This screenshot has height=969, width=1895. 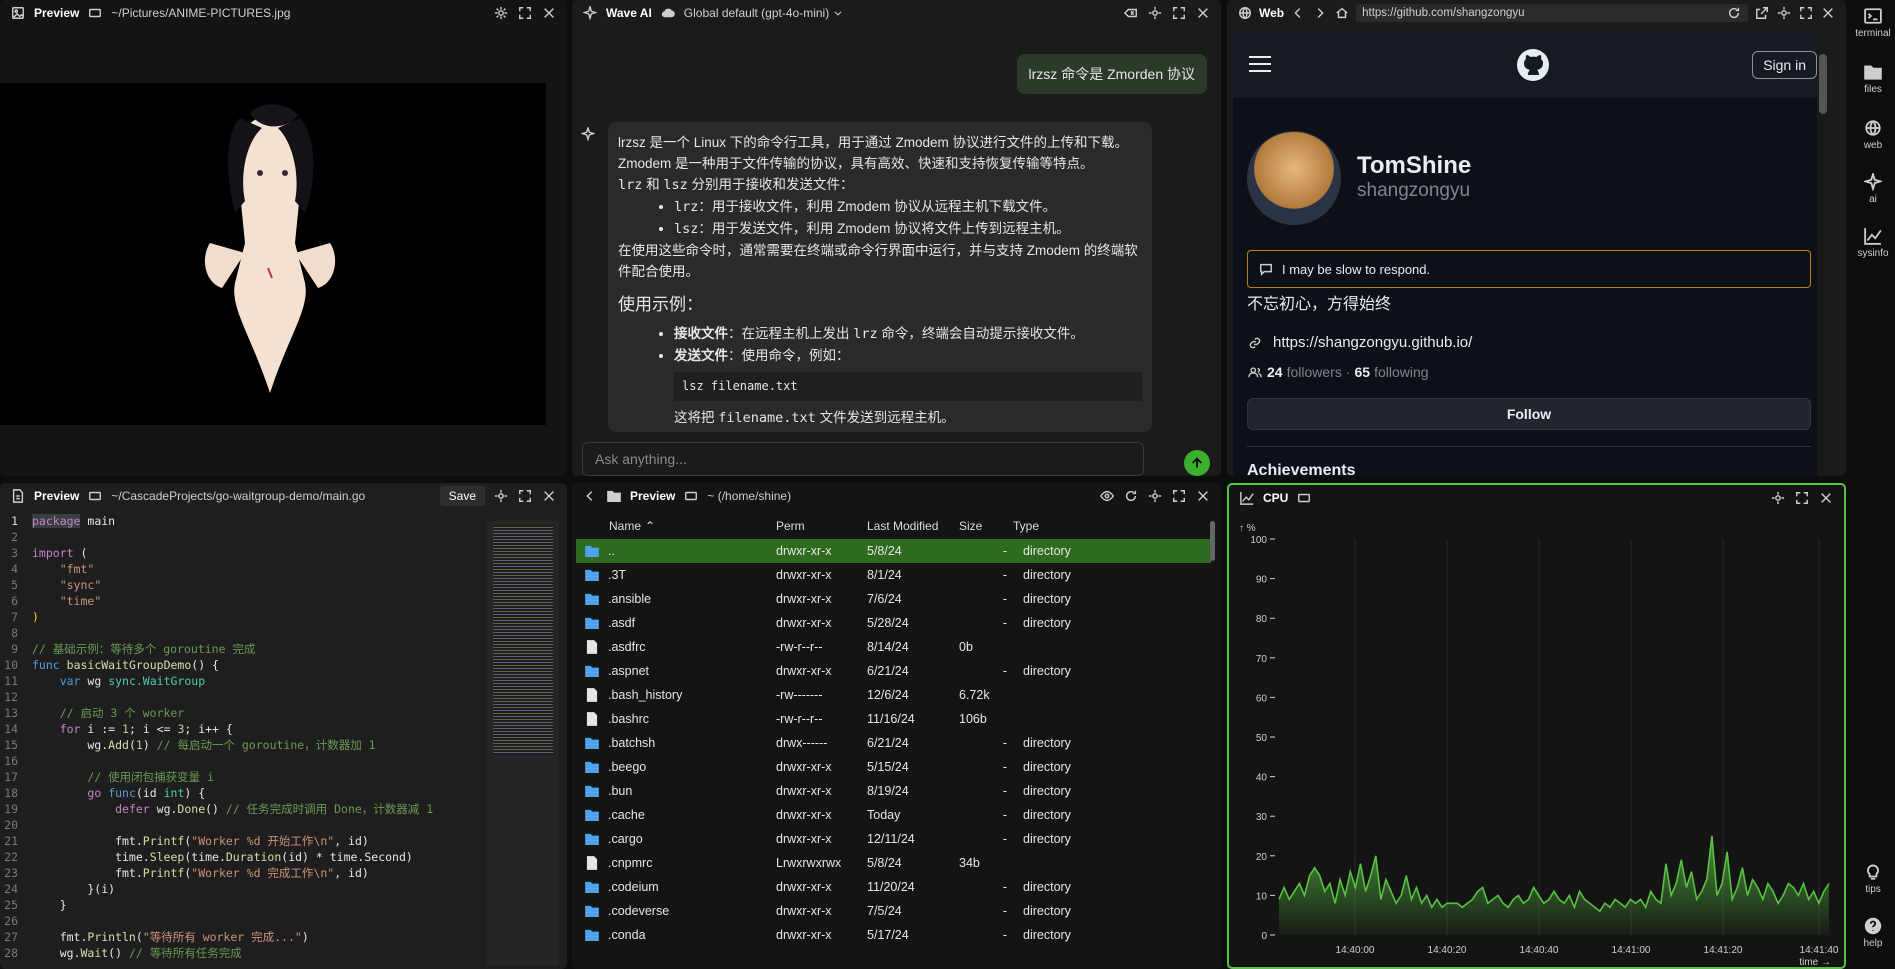 I want to click on forward-icon, so click(x=1320, y=13).